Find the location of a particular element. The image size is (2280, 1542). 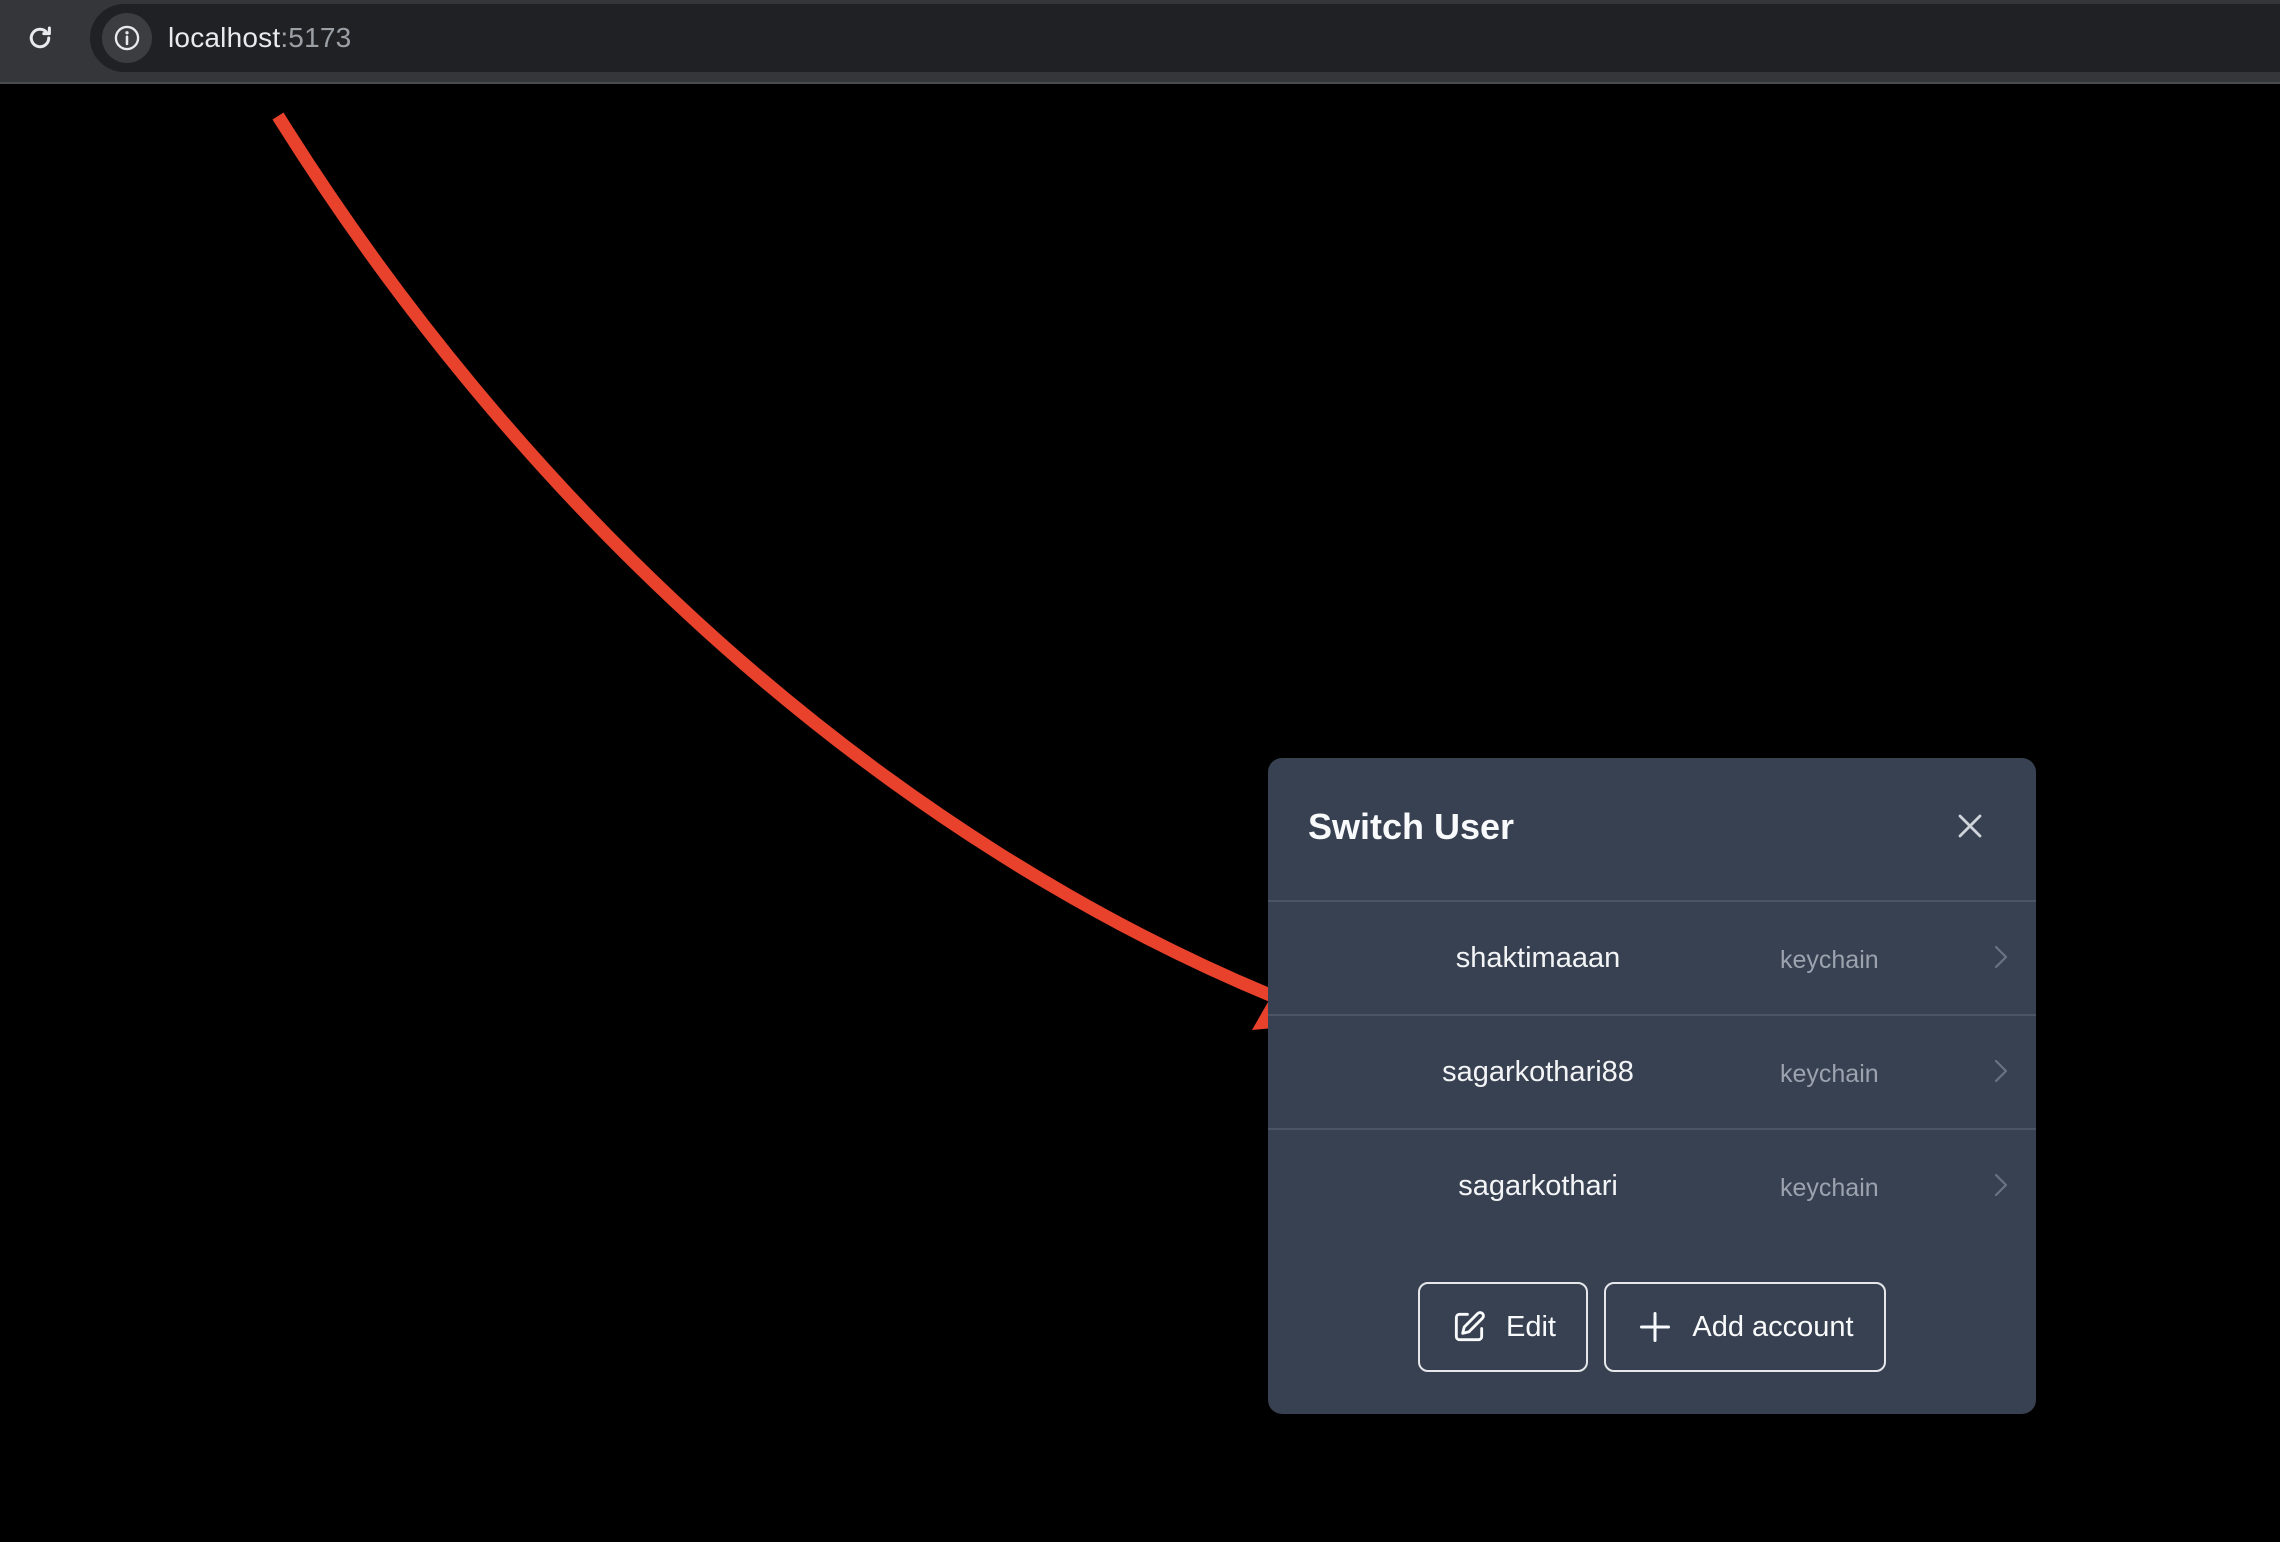

close-button is located at coordinates (1970, 826).